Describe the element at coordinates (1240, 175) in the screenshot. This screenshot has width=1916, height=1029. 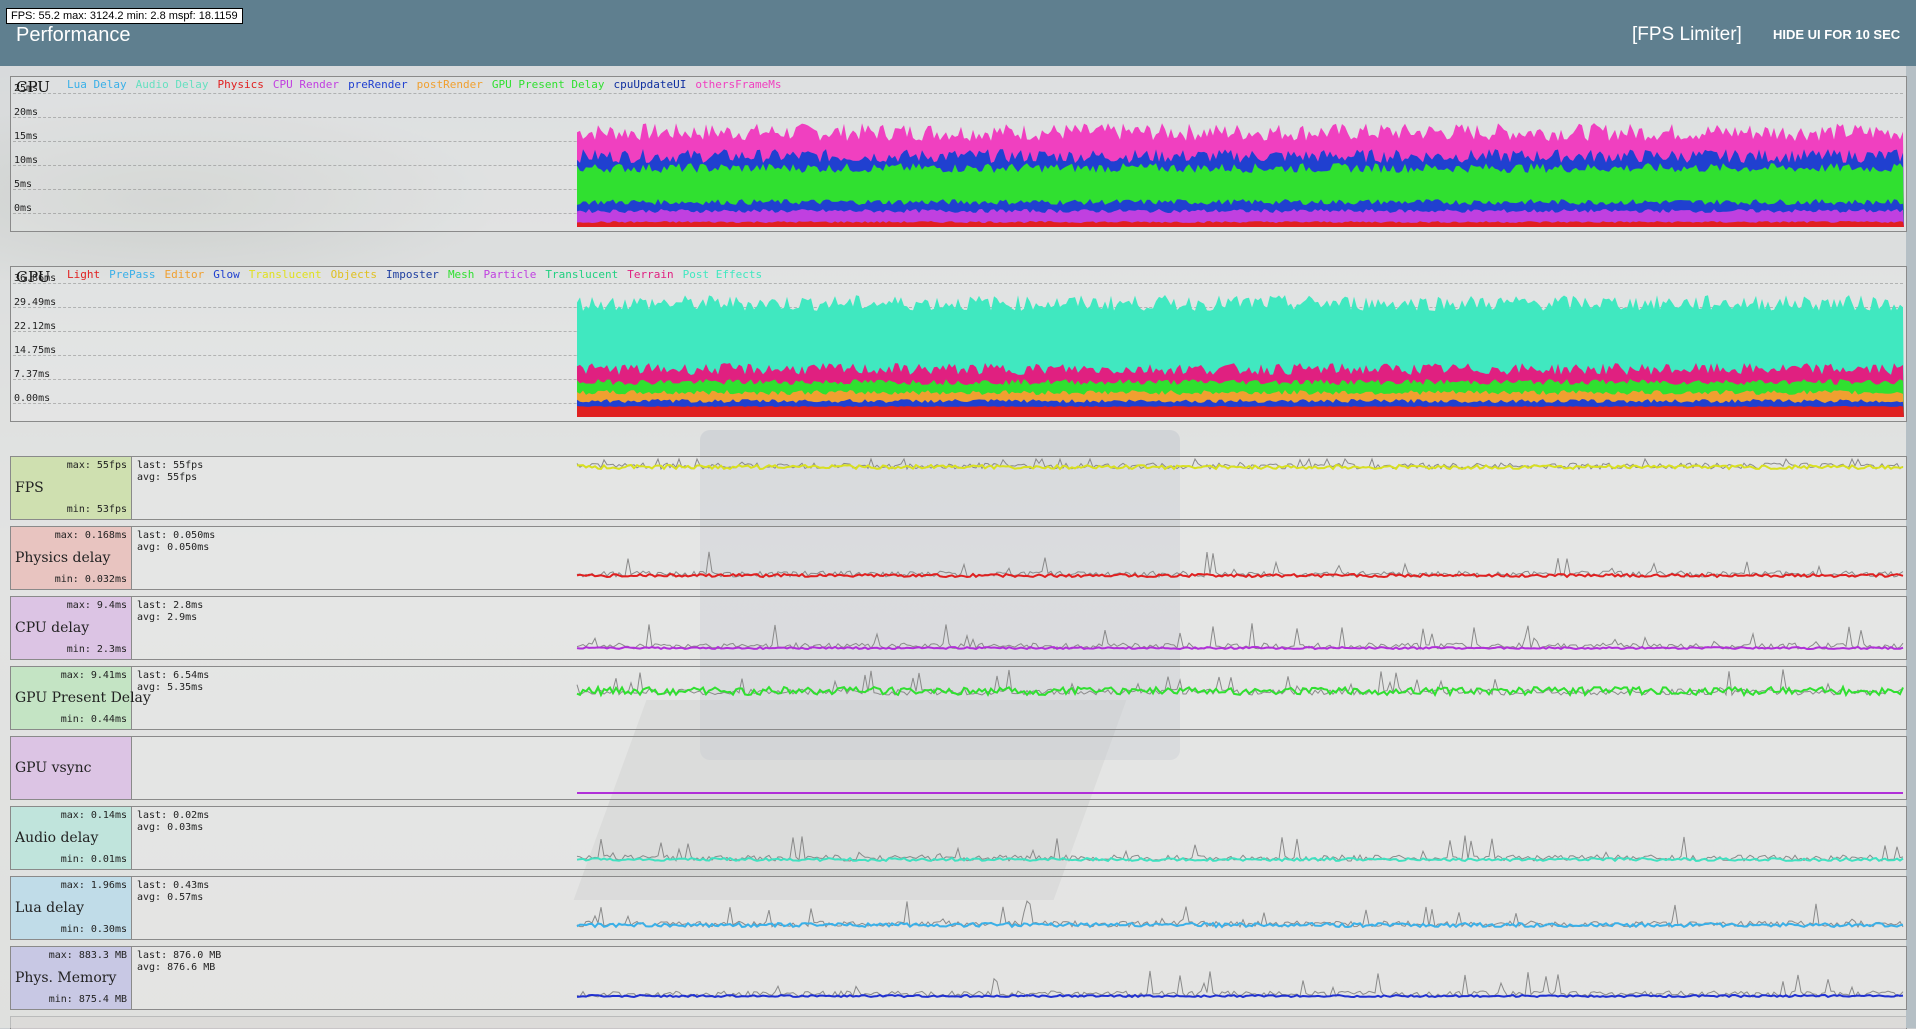
I see `cpu-stacked-plot` at that location.